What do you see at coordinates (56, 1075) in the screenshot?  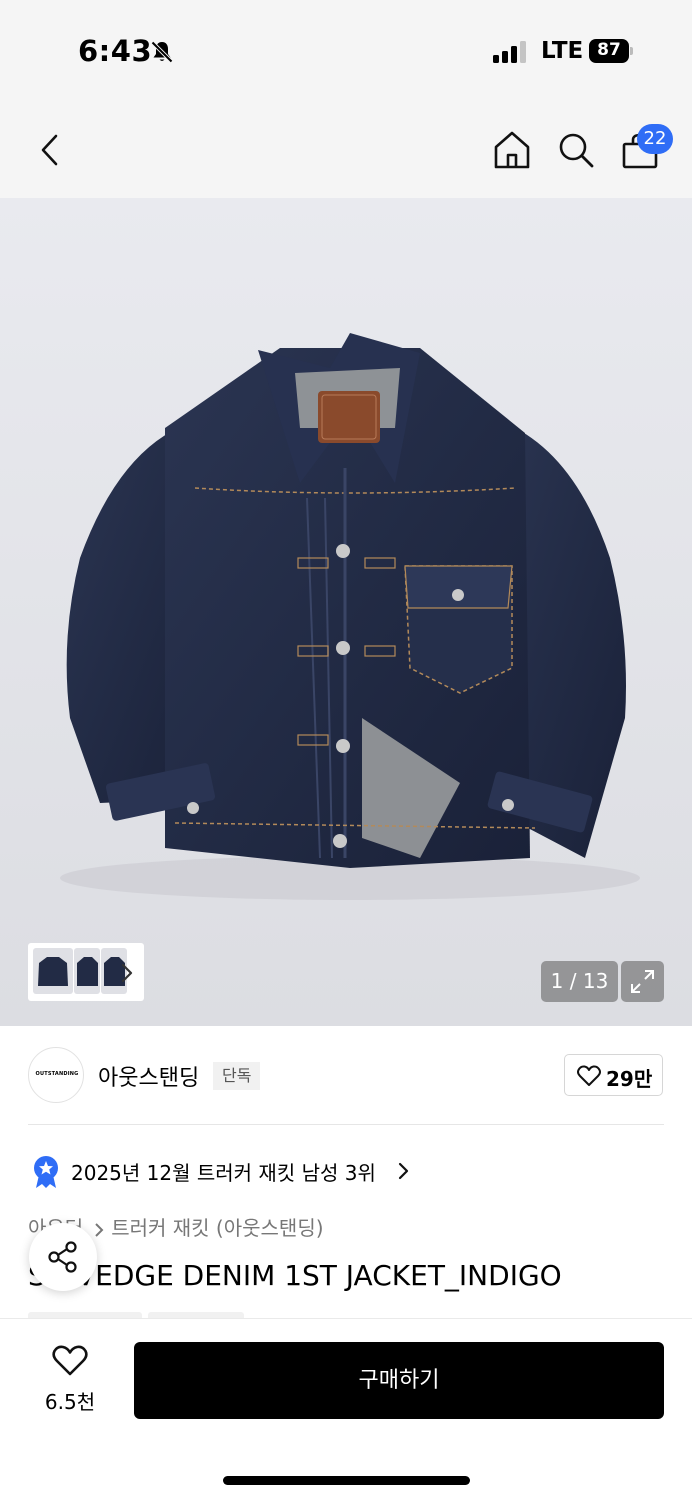 I see `brand-logo: OUTSTANDING` at bounding box center [56, 1075].